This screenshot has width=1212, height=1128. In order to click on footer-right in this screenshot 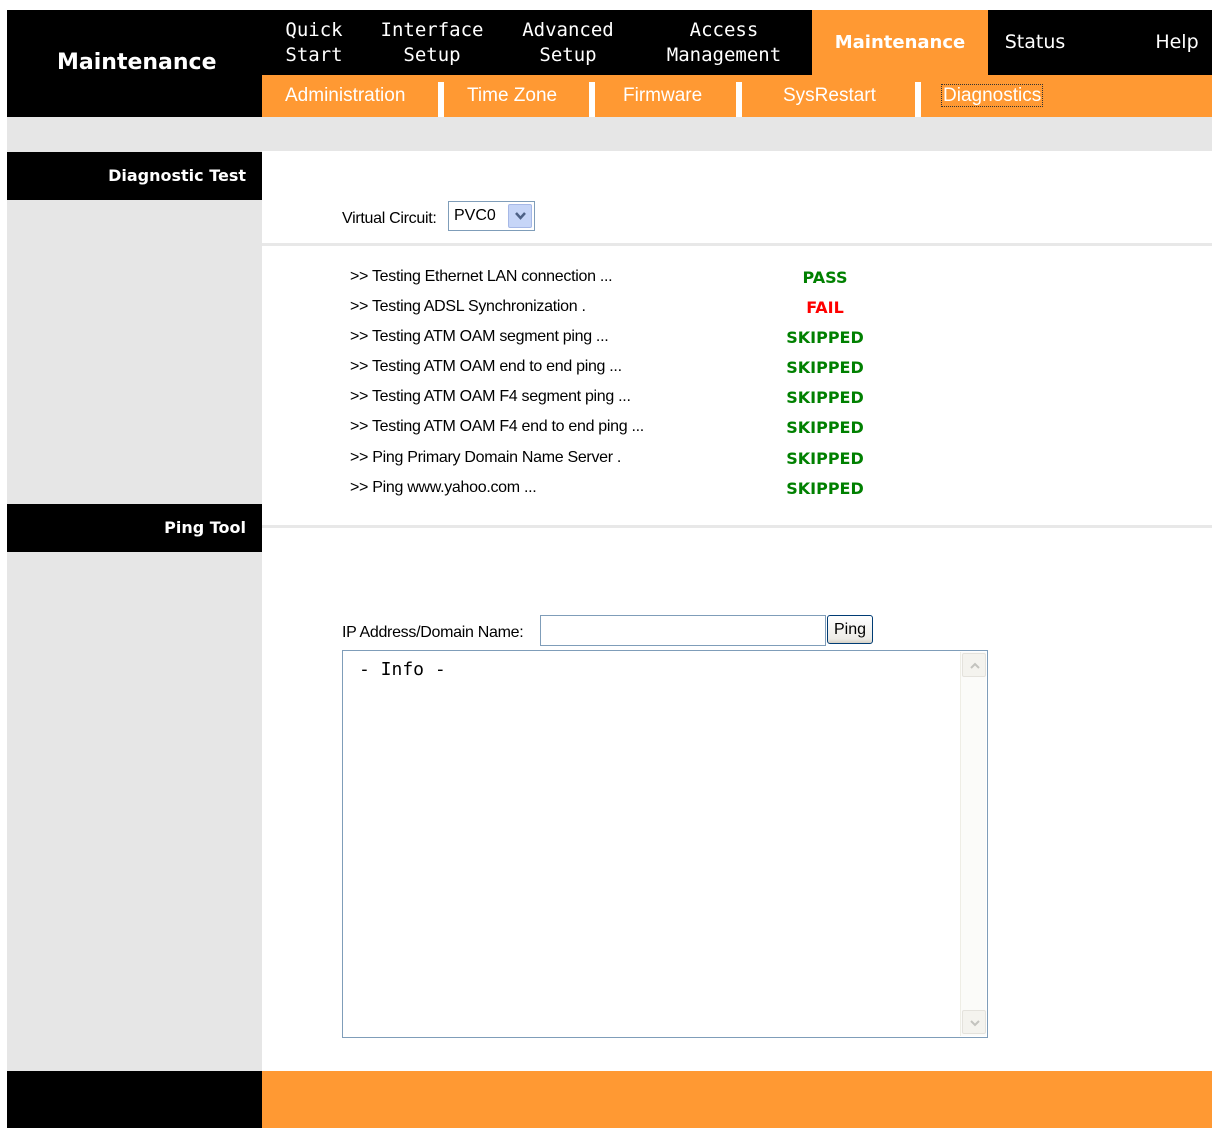, I will do `click(737, 1099)`.